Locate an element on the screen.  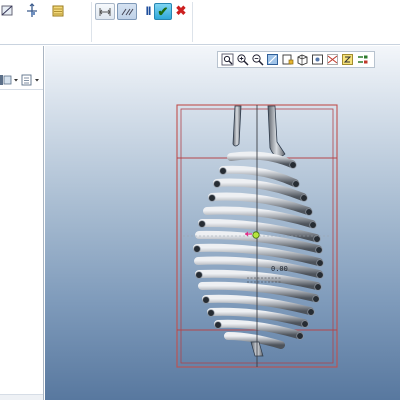
model-tree-panel is located at coordinates (22, 223).